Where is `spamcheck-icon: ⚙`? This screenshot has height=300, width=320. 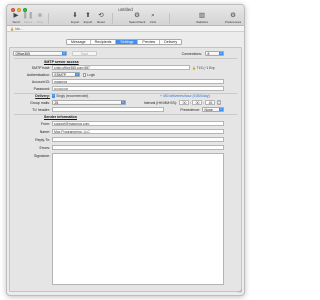 spamcheck-icon: ⚙ is located at coordinates (137, 15).